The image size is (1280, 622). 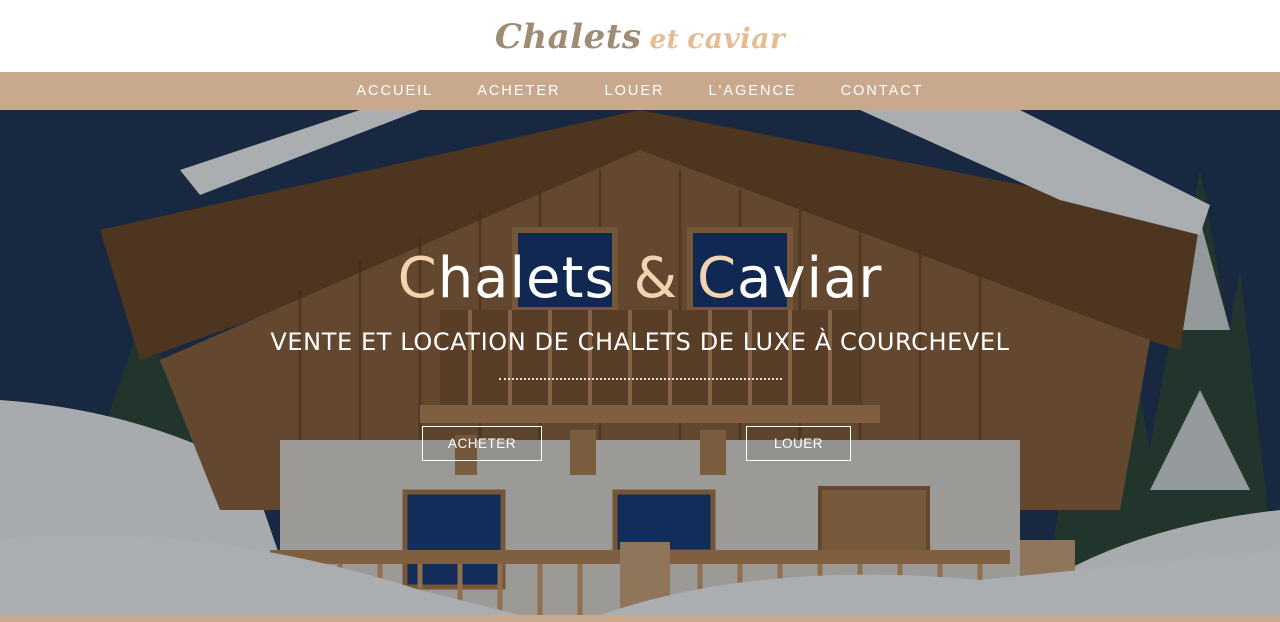 I want to click on acheter-button: ACHETER, so click(x=482, y=443).